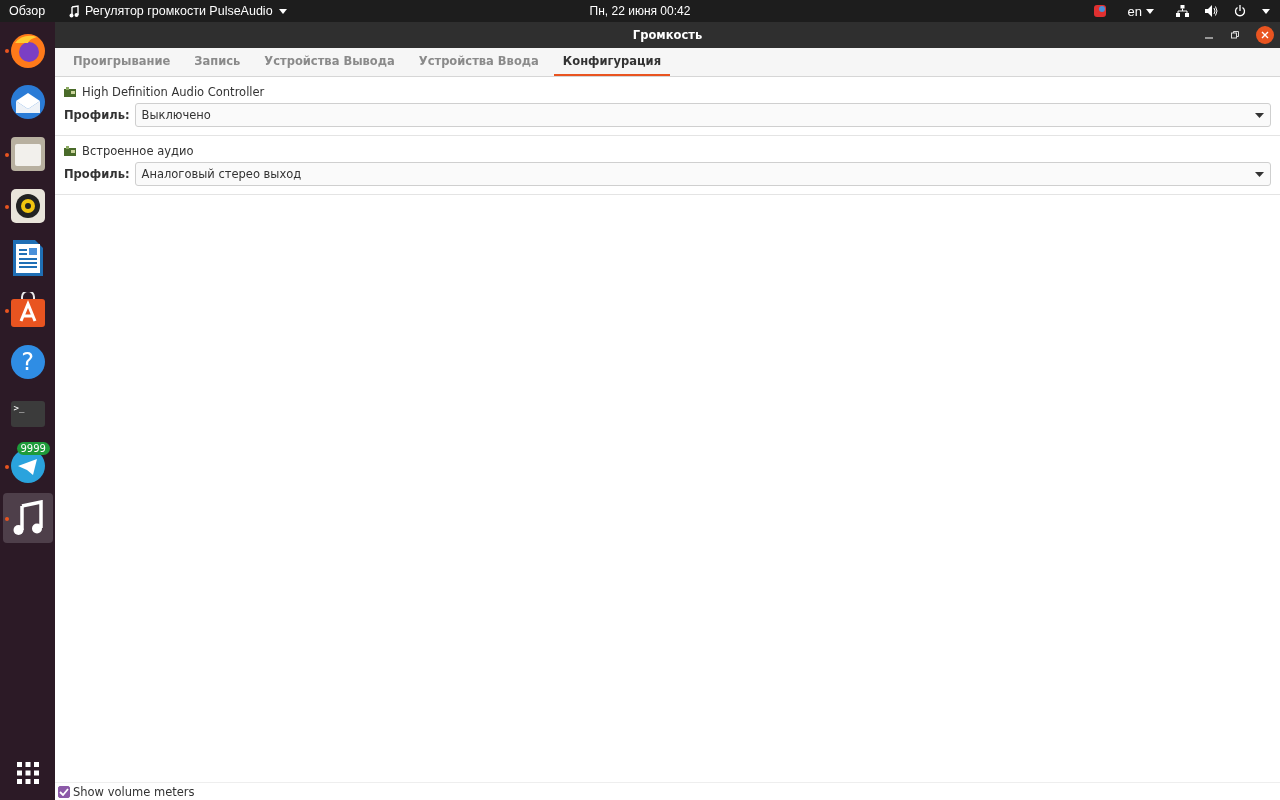 The width and height of the screenshot is (1280, 800). Describe the element at coordinates (33, 448) in the screenshot. I see `notification-badge: 9999` at that location.